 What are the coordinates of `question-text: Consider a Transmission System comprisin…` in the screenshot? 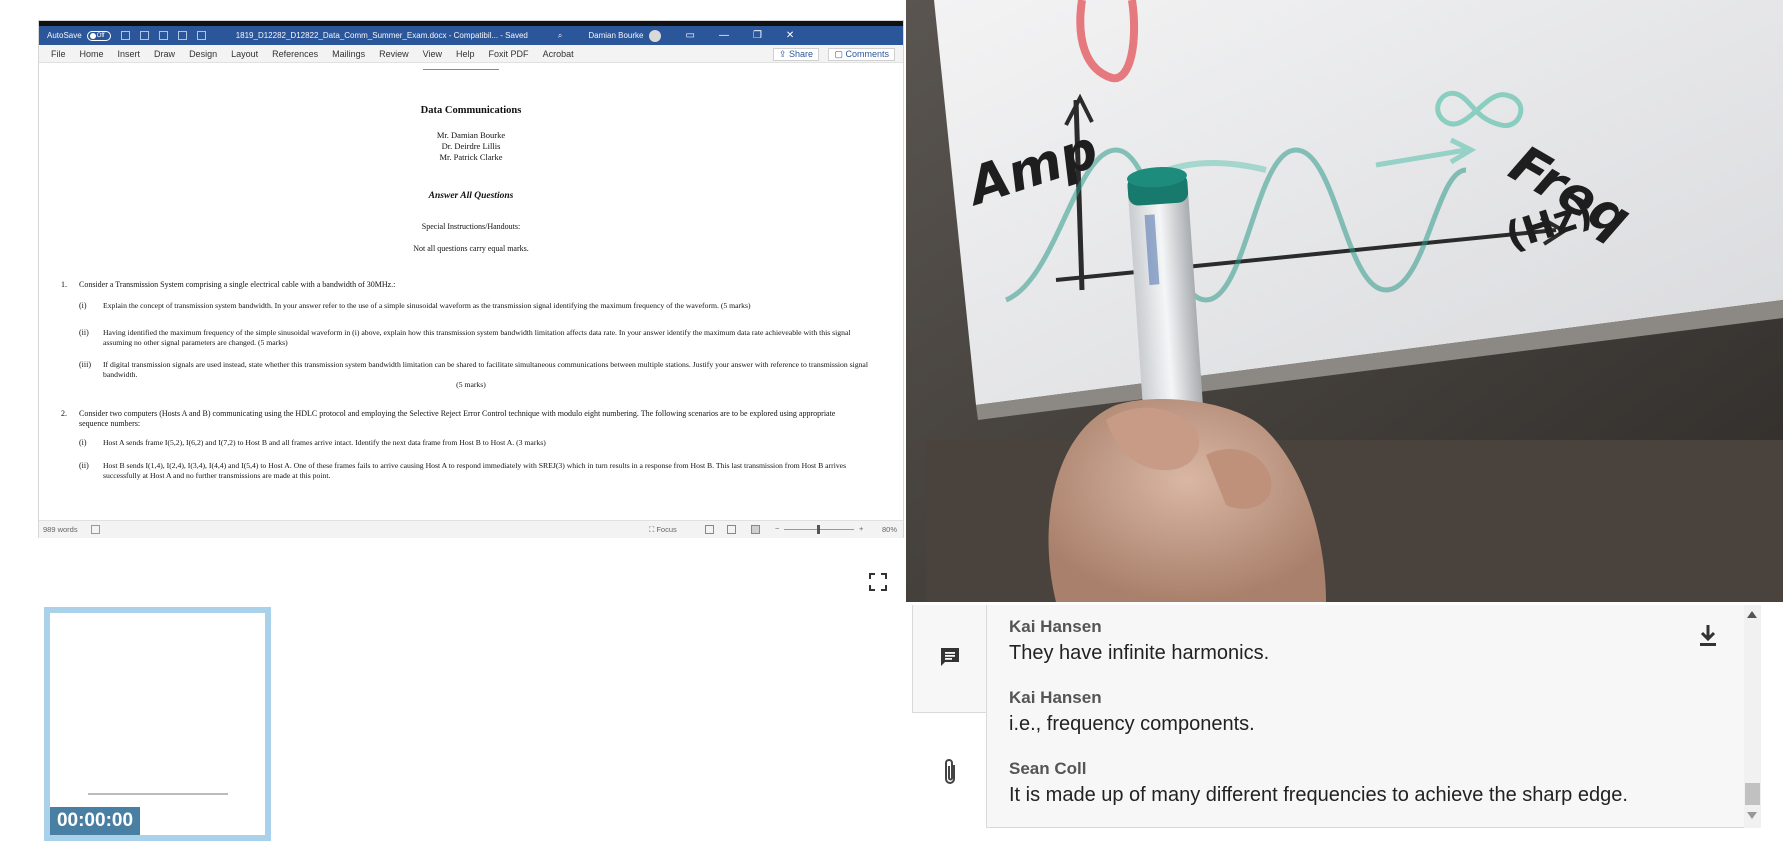 It's located at (237, 284).